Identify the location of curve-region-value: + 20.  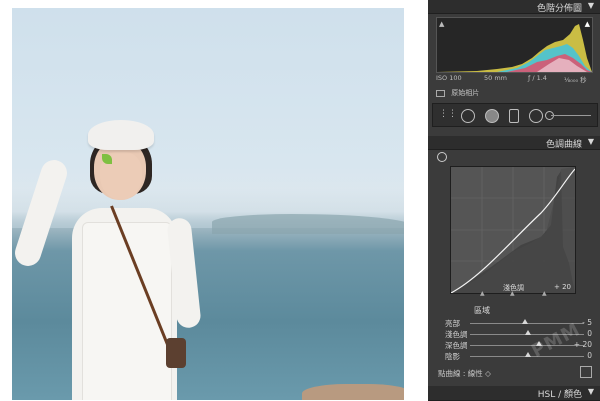
(562, 287).